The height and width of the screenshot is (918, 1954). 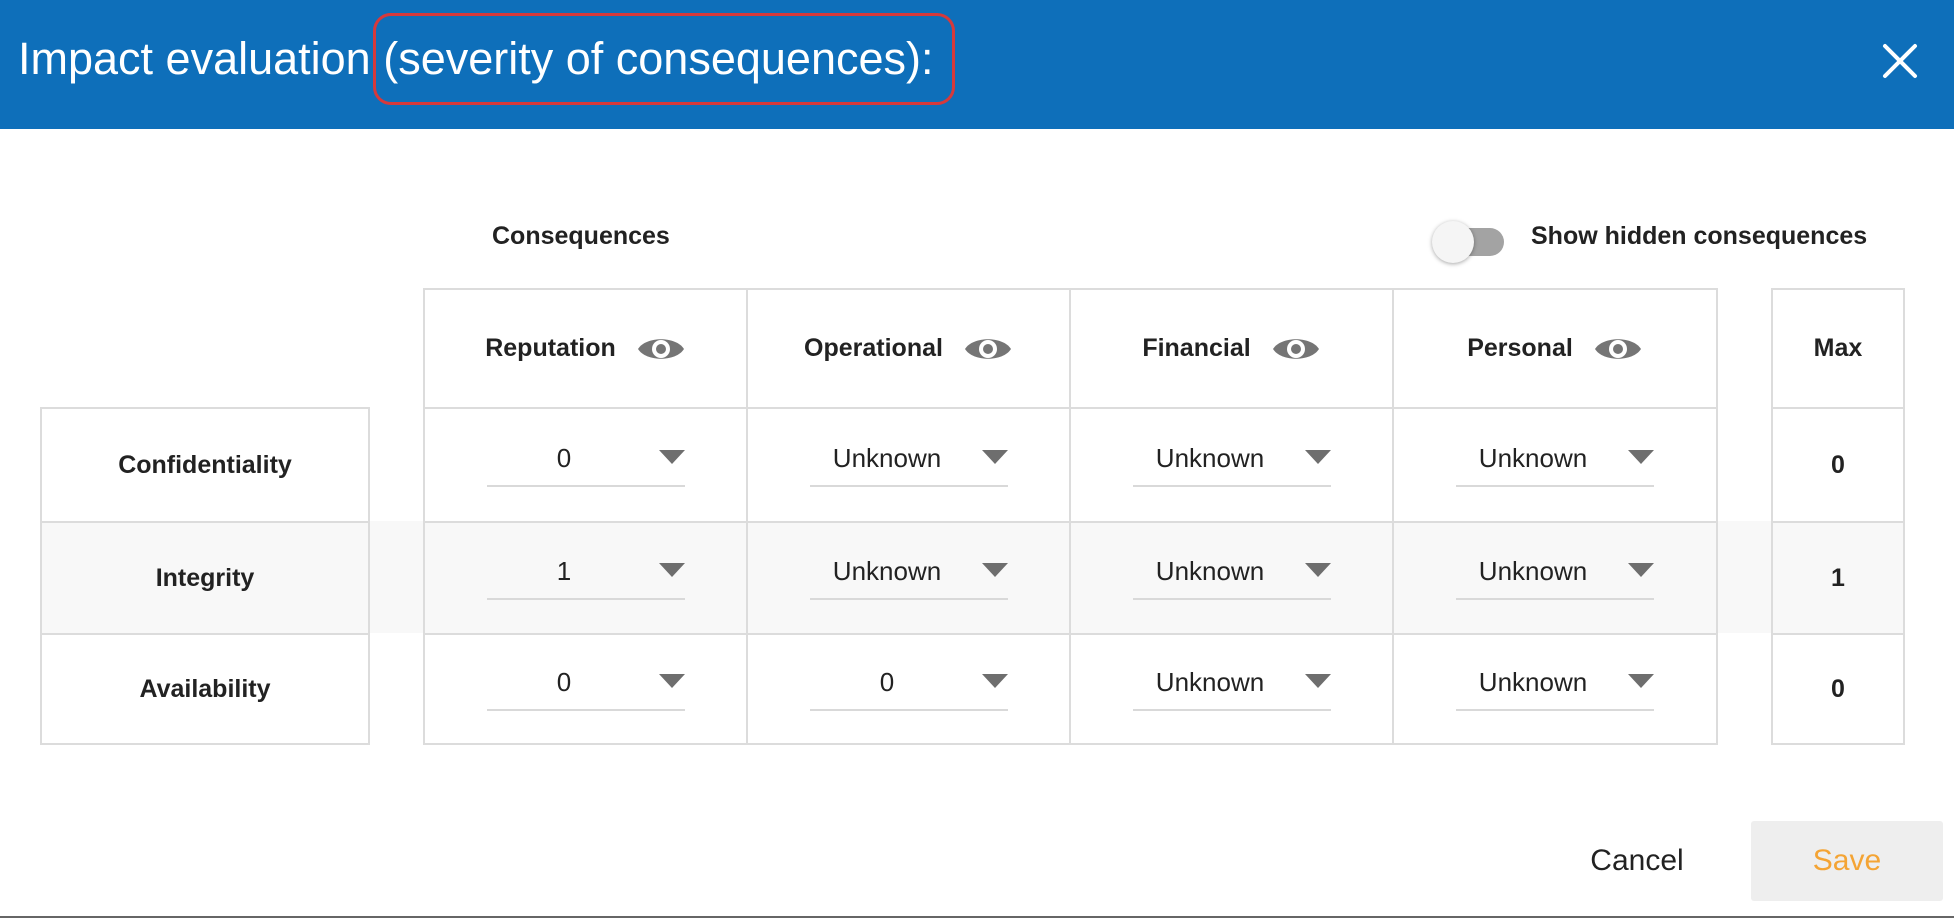 I want to click on row-header-confidentiality: Confidentiality, so click(x=205, y=465).